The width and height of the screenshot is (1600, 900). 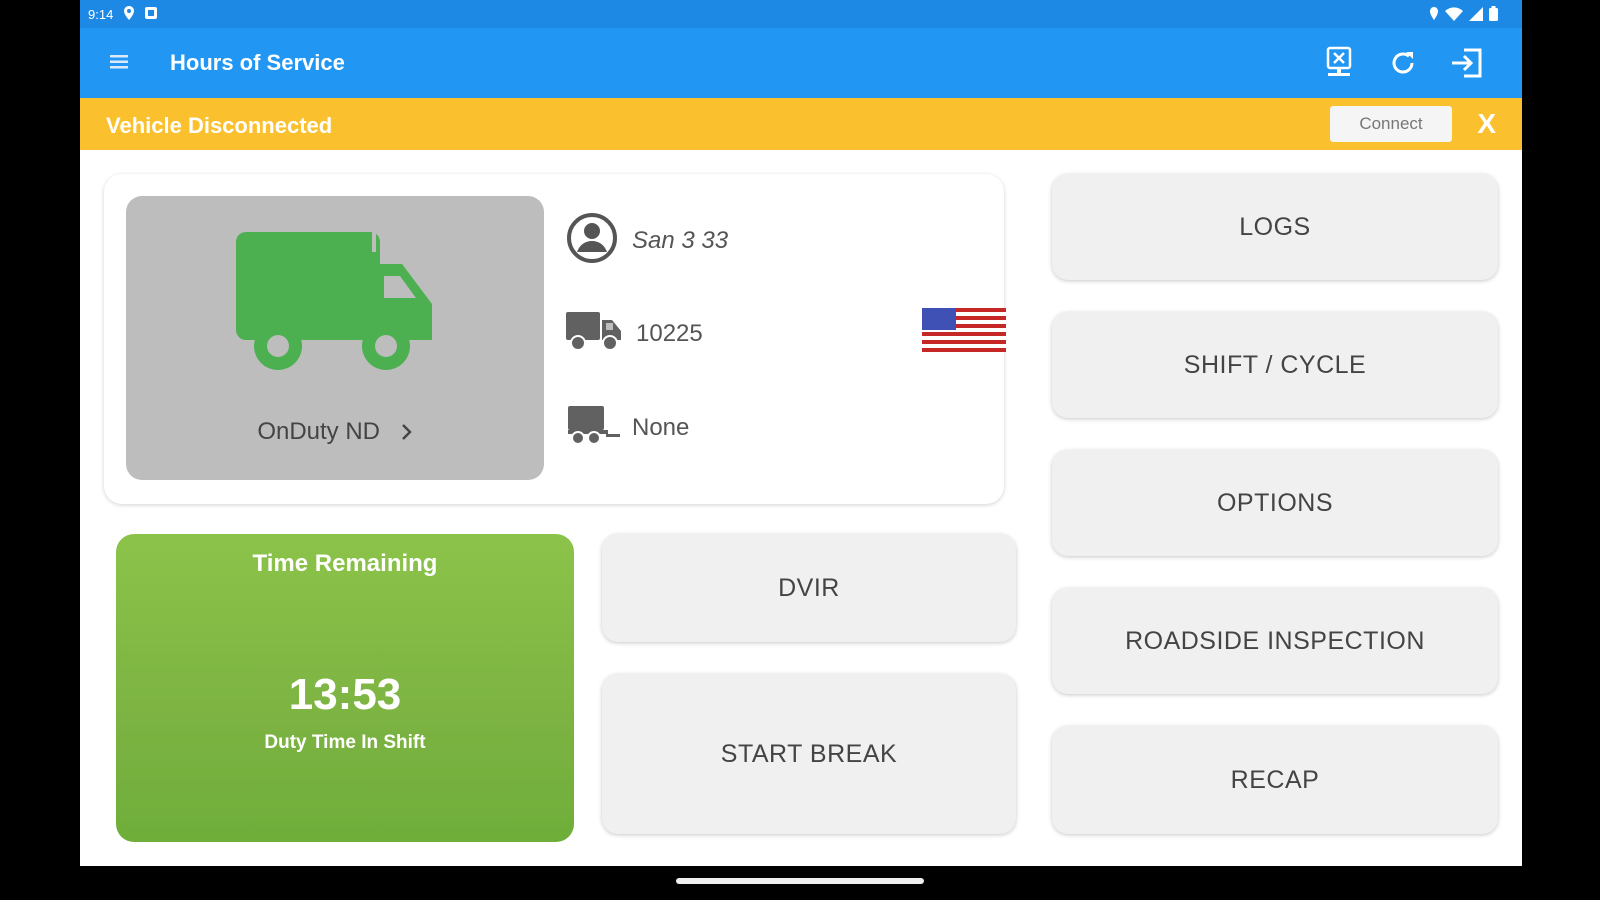 What do you see at coordinates (101, 14) in the screenshot?
I see `status-time: 9:14` at bounding box center [101, 14].